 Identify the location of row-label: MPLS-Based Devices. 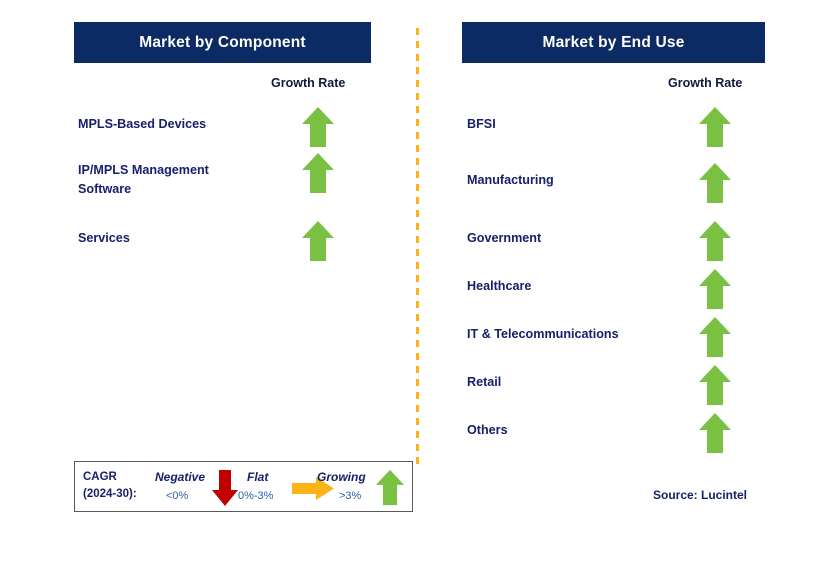
(142, 124).